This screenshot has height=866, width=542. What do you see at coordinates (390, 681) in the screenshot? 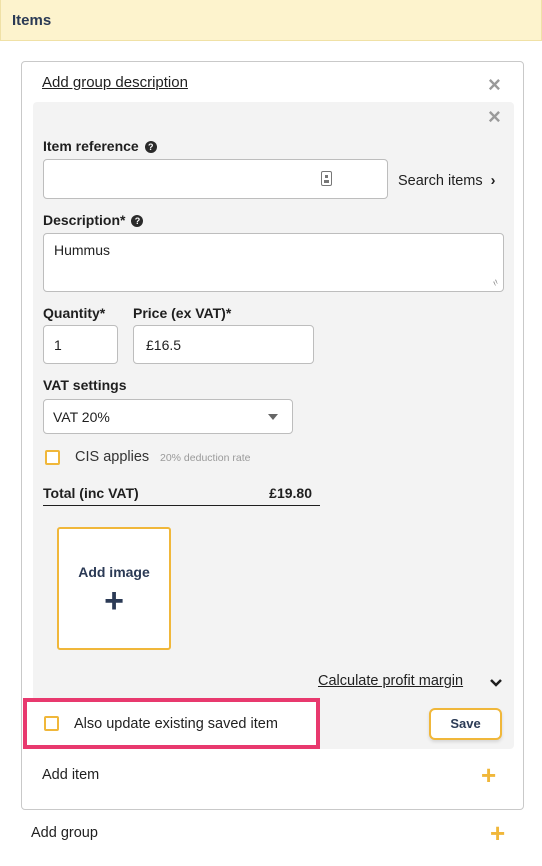
I see `calculate-profit-margin-link: Calculate profit margin` at bounding box center [390, 681].